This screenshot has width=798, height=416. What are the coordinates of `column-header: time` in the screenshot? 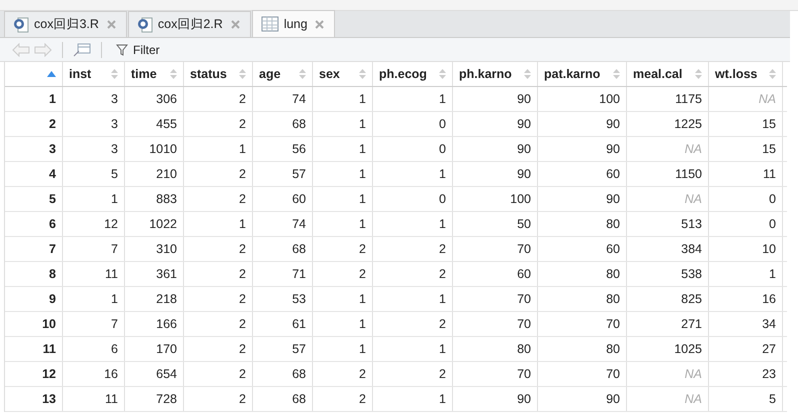 It's located at (144, 74).